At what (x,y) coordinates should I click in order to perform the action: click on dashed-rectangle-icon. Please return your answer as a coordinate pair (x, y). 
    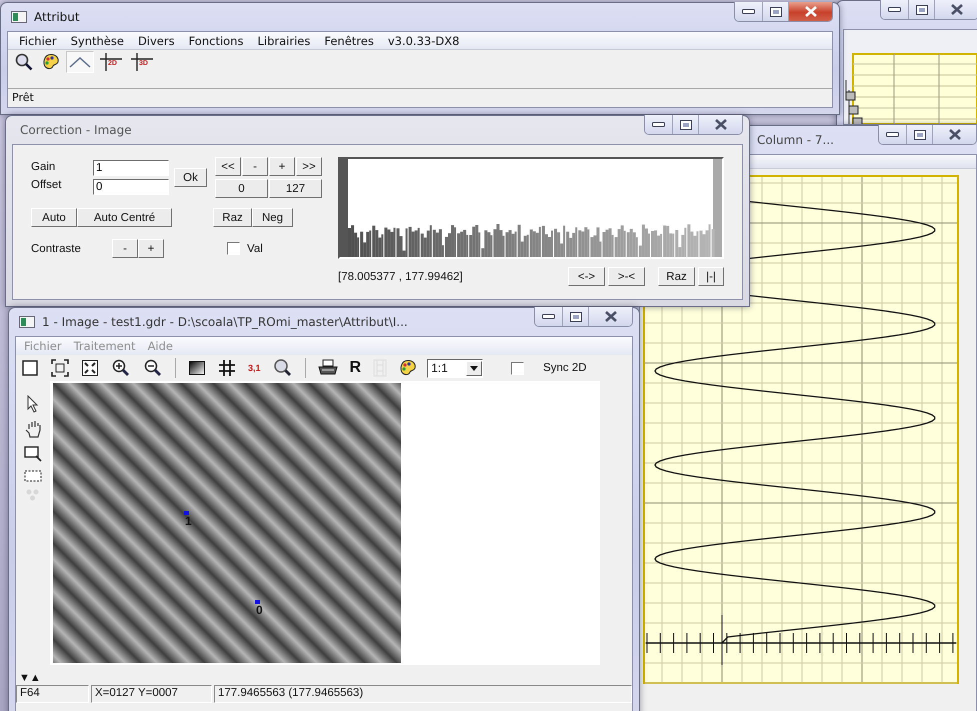
    Looking at the image, I should click on (33, 476).